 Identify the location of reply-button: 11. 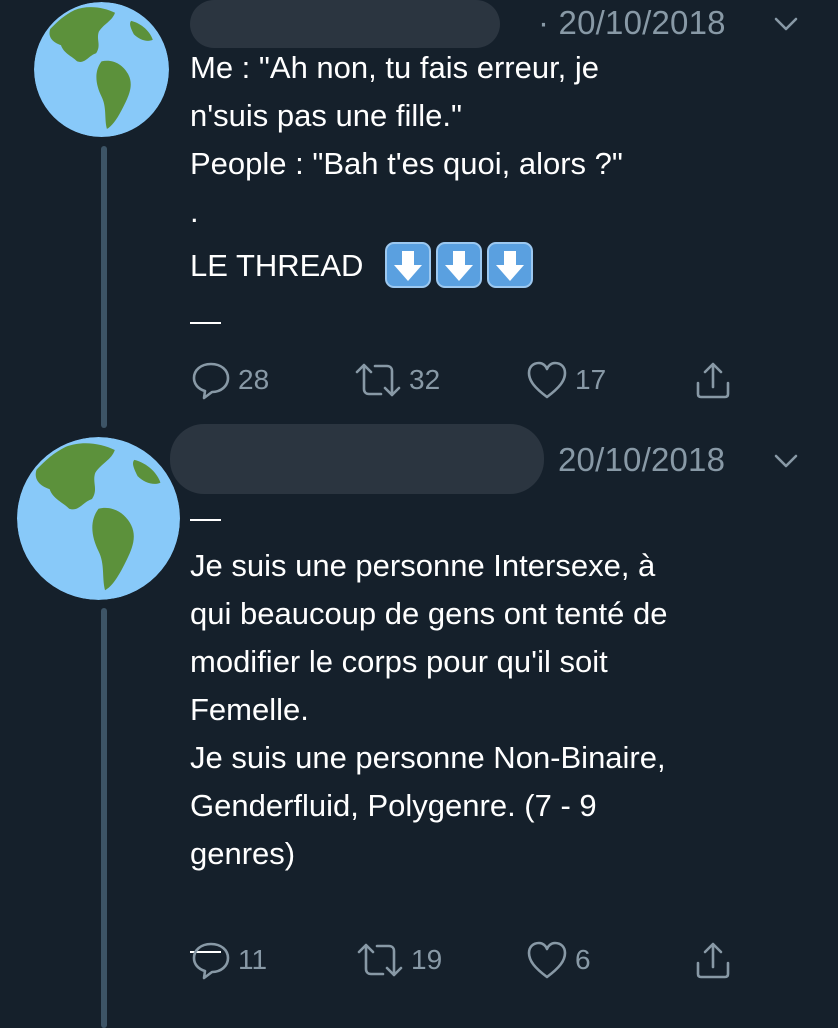
(228, 960).